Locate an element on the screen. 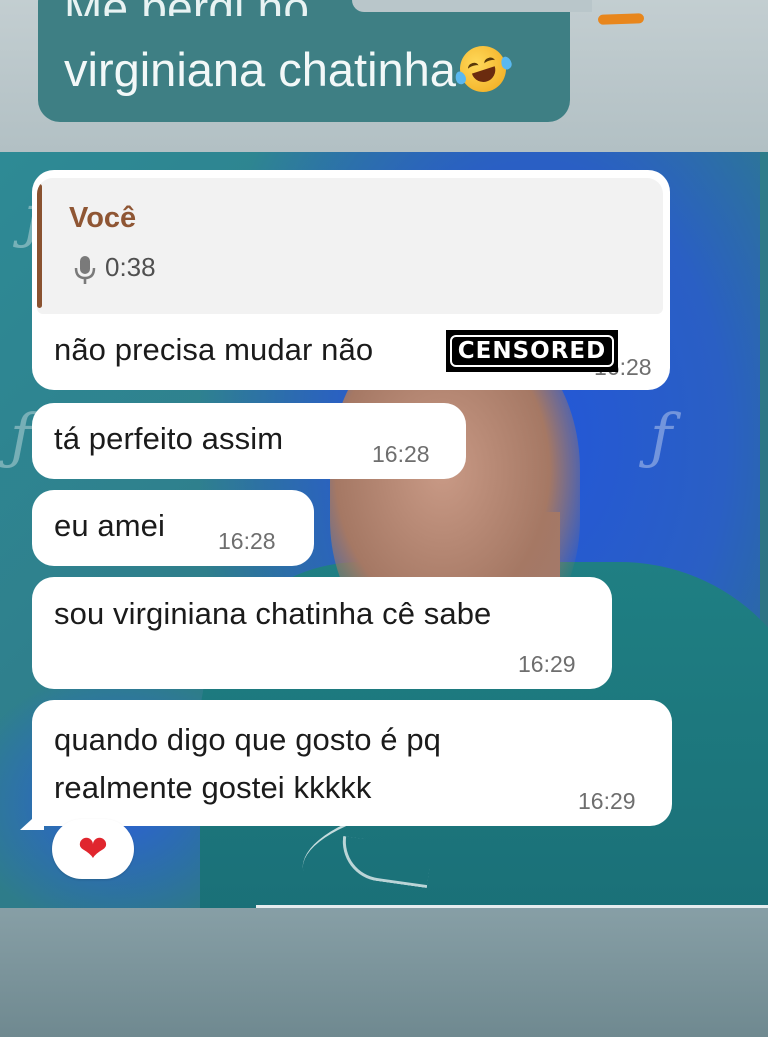 Image resolution: width=768 pixels, height=1037 pixels. message-text-line2: realmente gostei kkkkk is located at coordinates (213, 787).